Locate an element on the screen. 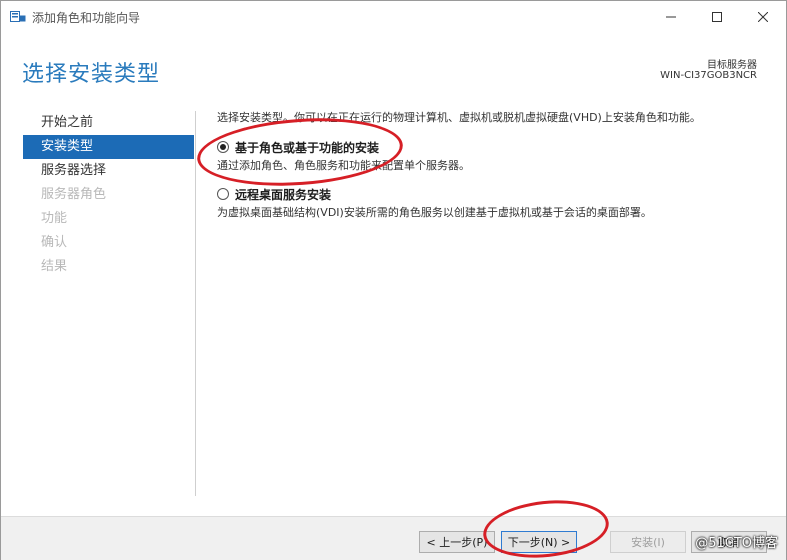 Image resolution: width=787 pixels, height=560 pixels. target-server-label: 目标服务器 is located at coordinates (732, 65).